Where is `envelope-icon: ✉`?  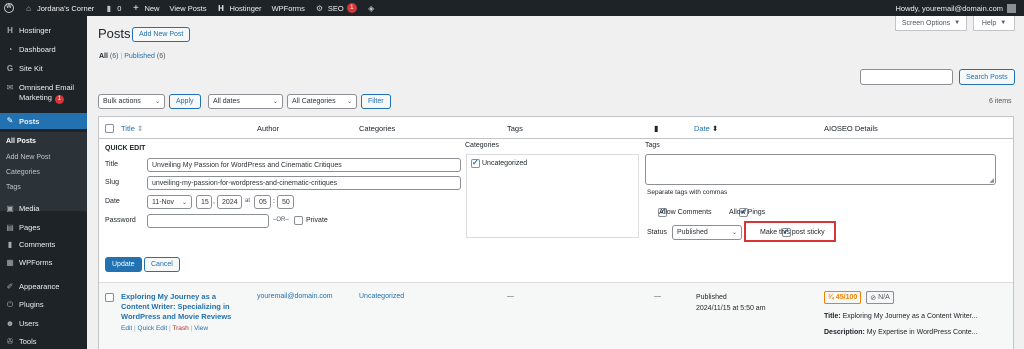 envelope-icon: ✉ is located at coordinates (10, 87).